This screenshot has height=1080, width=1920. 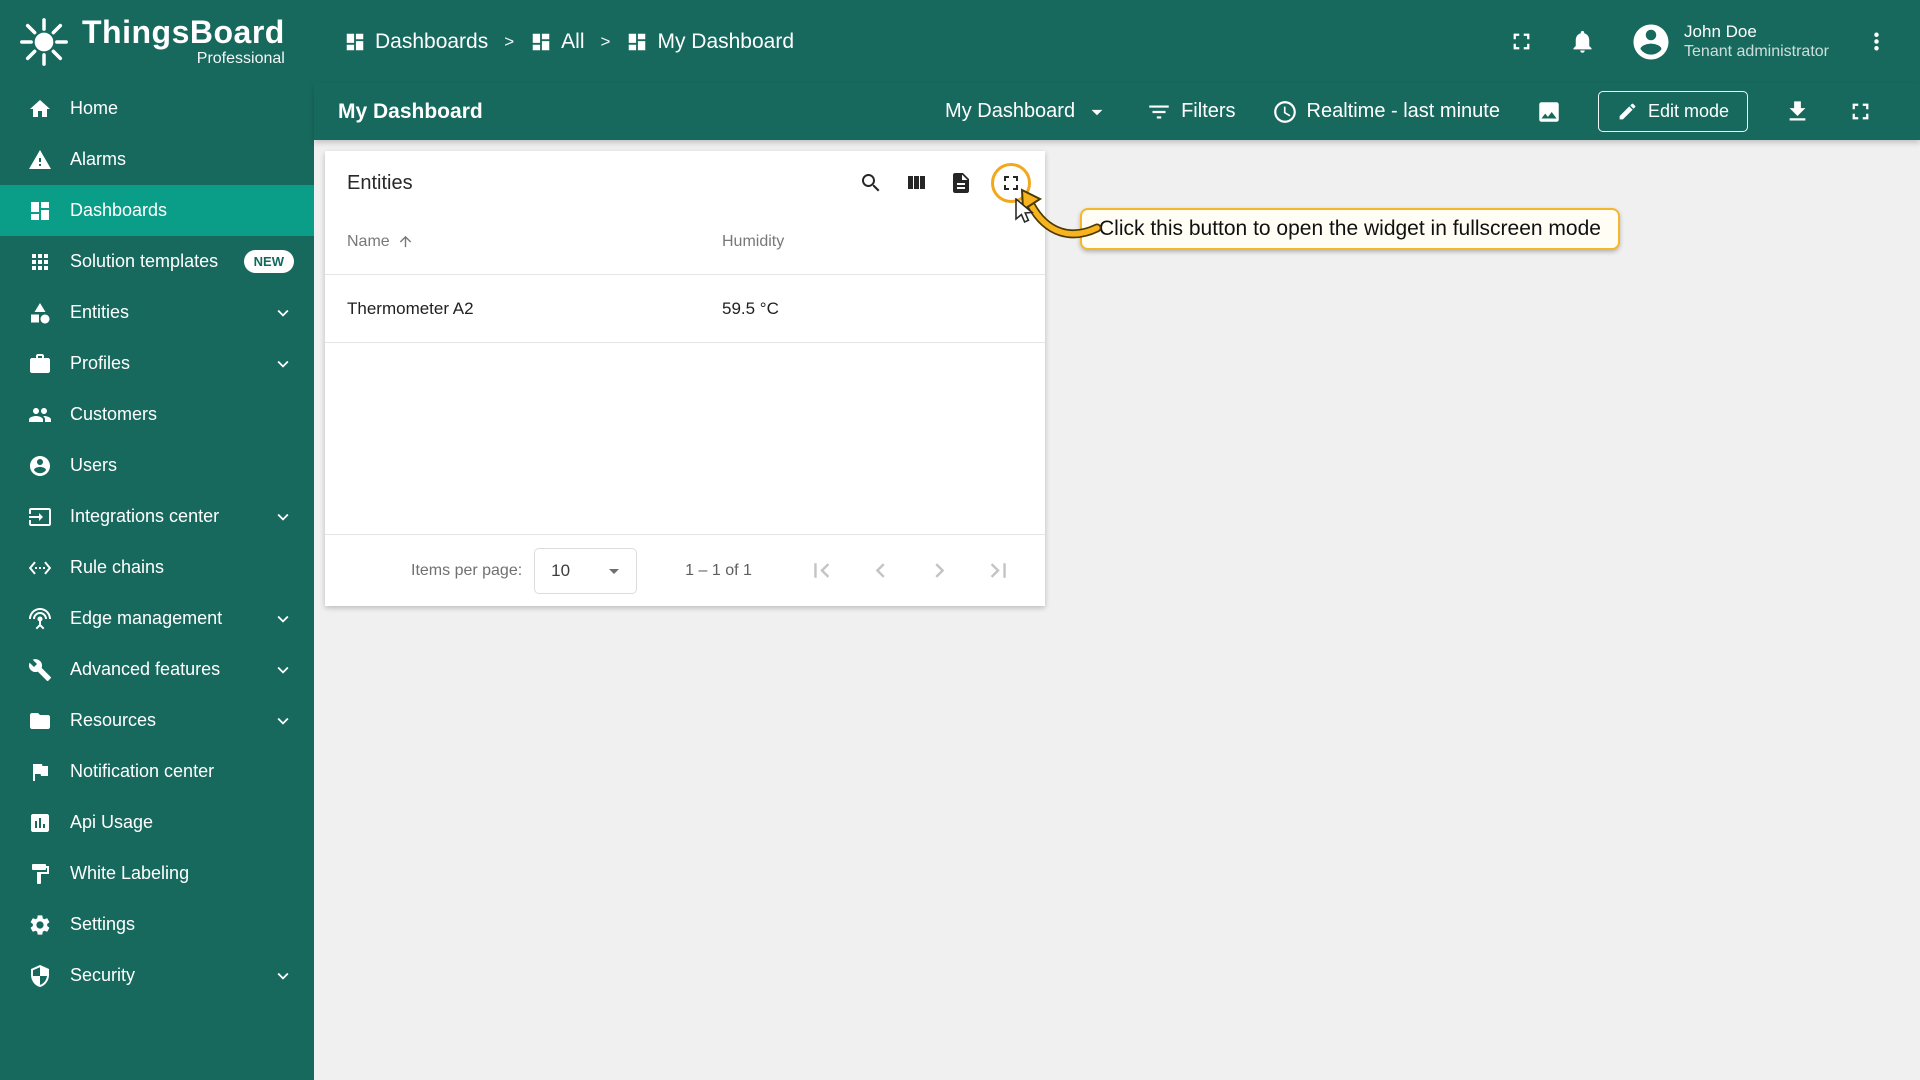 I want to click on shield-icon, so click(x=40, y=976).